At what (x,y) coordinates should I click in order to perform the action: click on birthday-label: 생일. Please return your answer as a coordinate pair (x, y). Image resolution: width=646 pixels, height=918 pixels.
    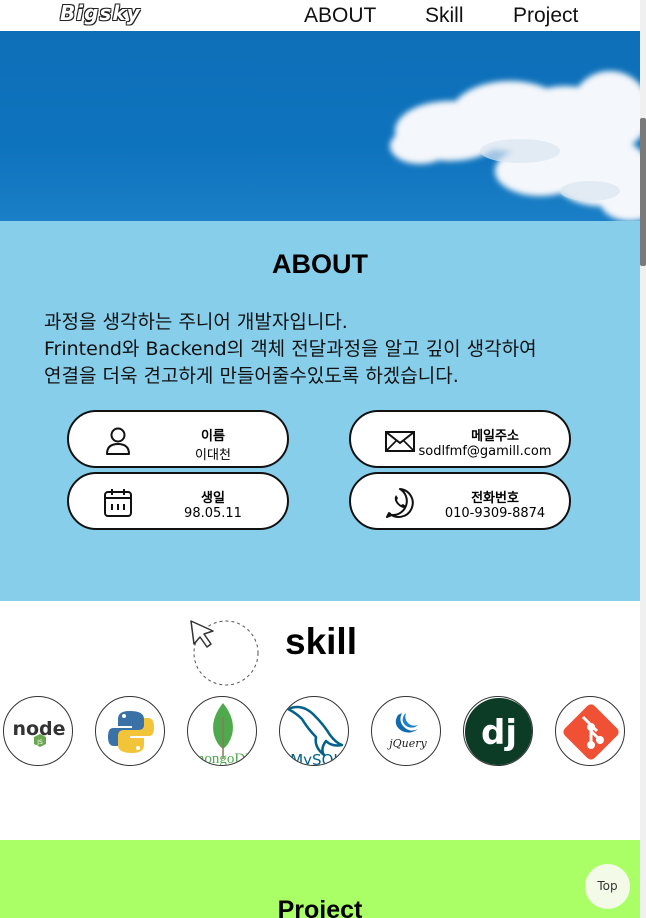
    Looking at the image, I should click on (213, 498).